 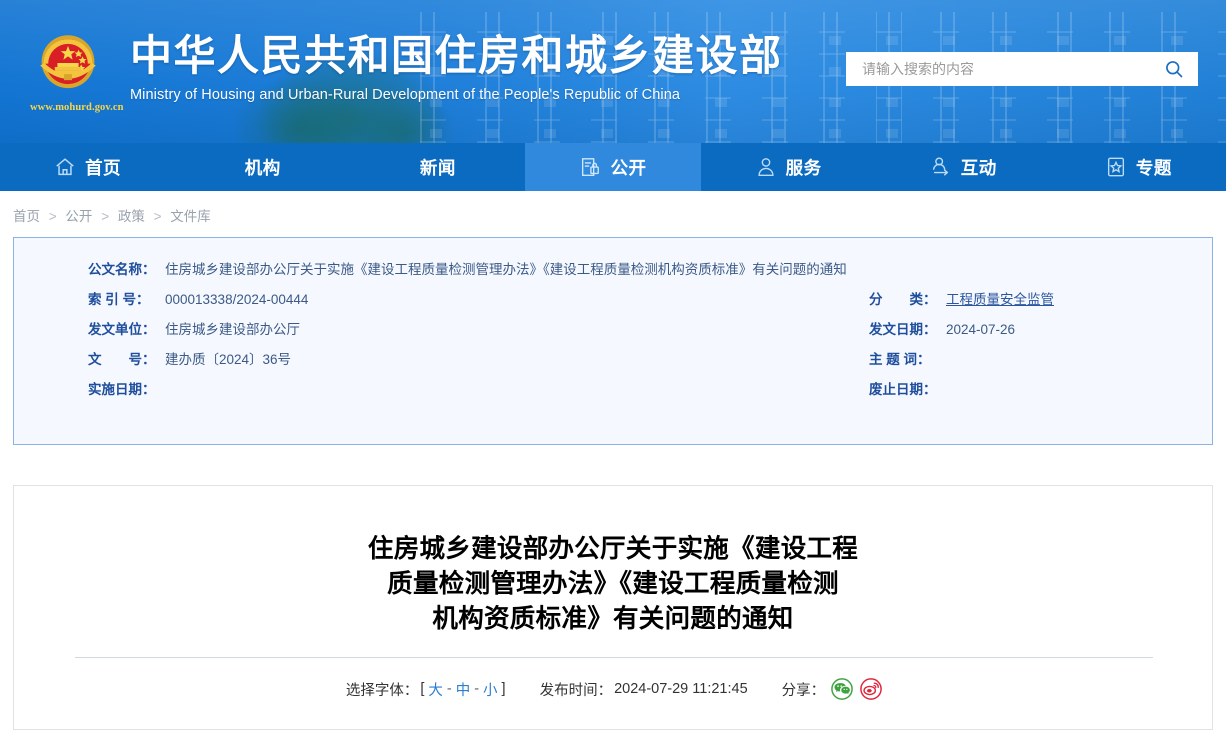 What do you see at coordinates (468, 390) in the screenshot?
I see `metadata-row-effective-date: 实施日期：` at bounding box center [468, 390].